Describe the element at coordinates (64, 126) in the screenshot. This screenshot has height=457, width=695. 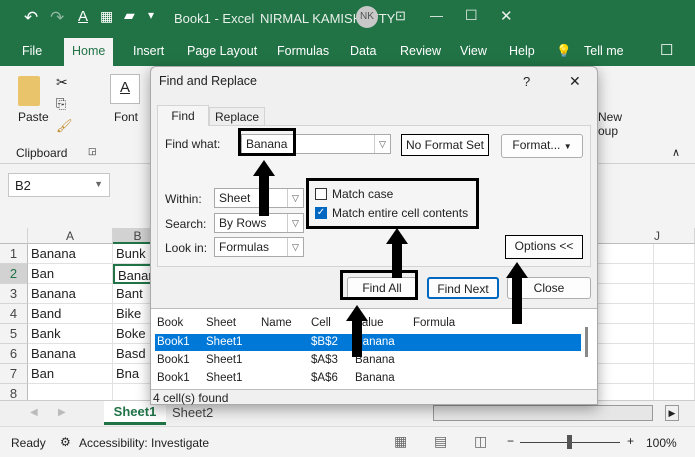
I see `format-painter-icon: 🖌` at that location.